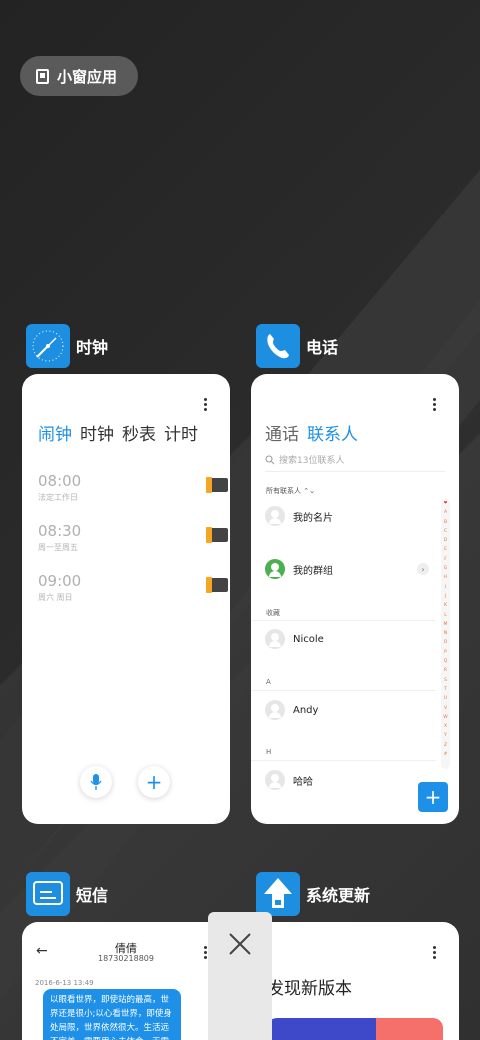 The width and height of the screenshot is (480, 1040). Describe the element at coordinates (445, 708) in the screenshot. I see `alphabet-letter: V` at that location.